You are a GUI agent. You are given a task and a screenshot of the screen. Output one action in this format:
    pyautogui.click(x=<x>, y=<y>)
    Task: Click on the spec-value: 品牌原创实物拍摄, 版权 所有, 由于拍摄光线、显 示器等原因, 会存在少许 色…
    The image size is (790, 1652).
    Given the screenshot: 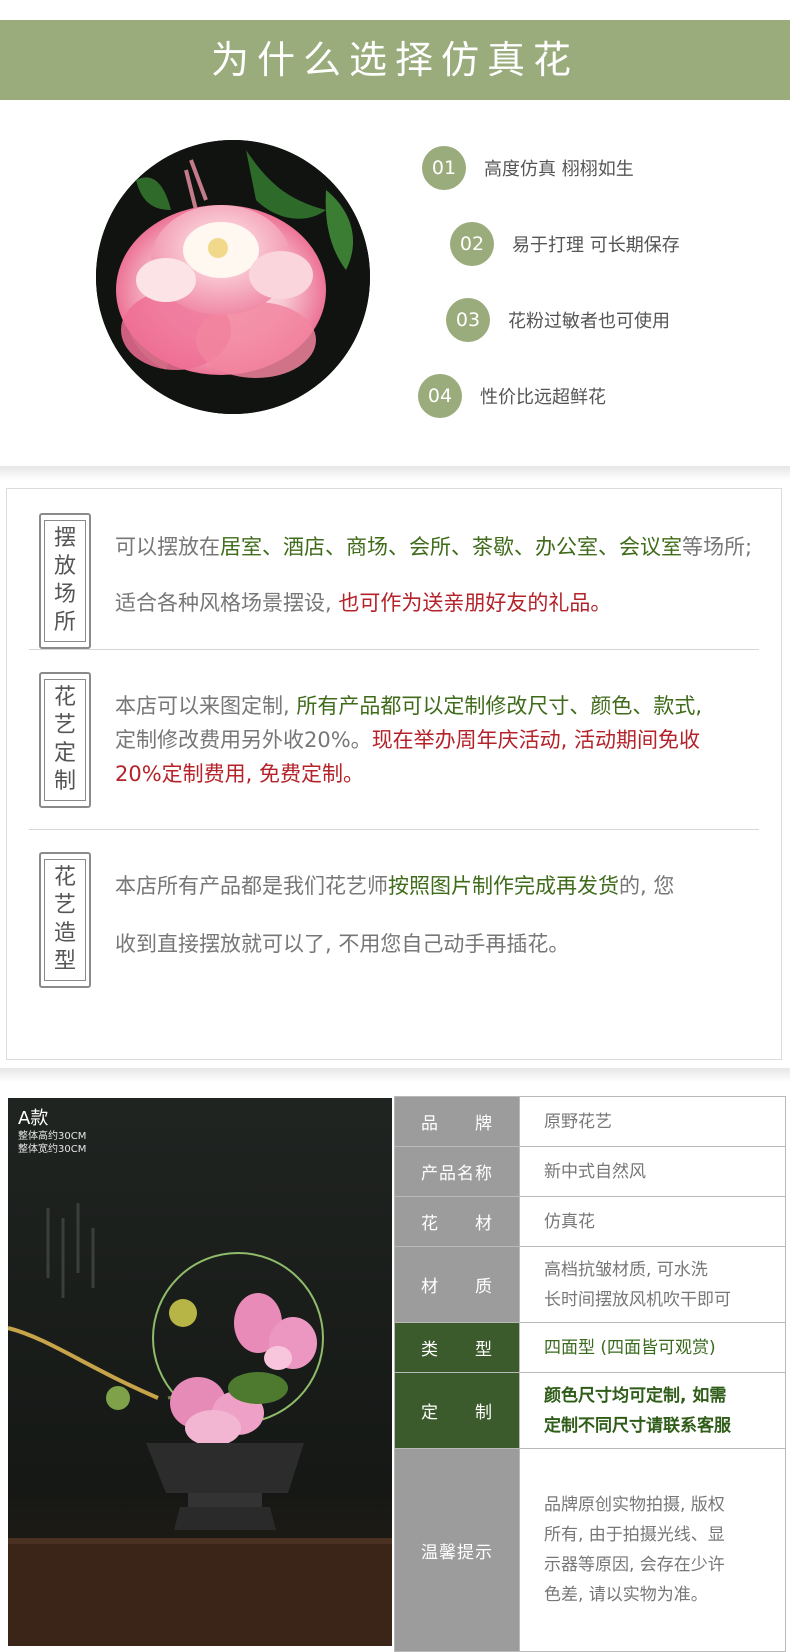 What is the action you would take?
    pyautogui.click(x=652, y=1550)
    